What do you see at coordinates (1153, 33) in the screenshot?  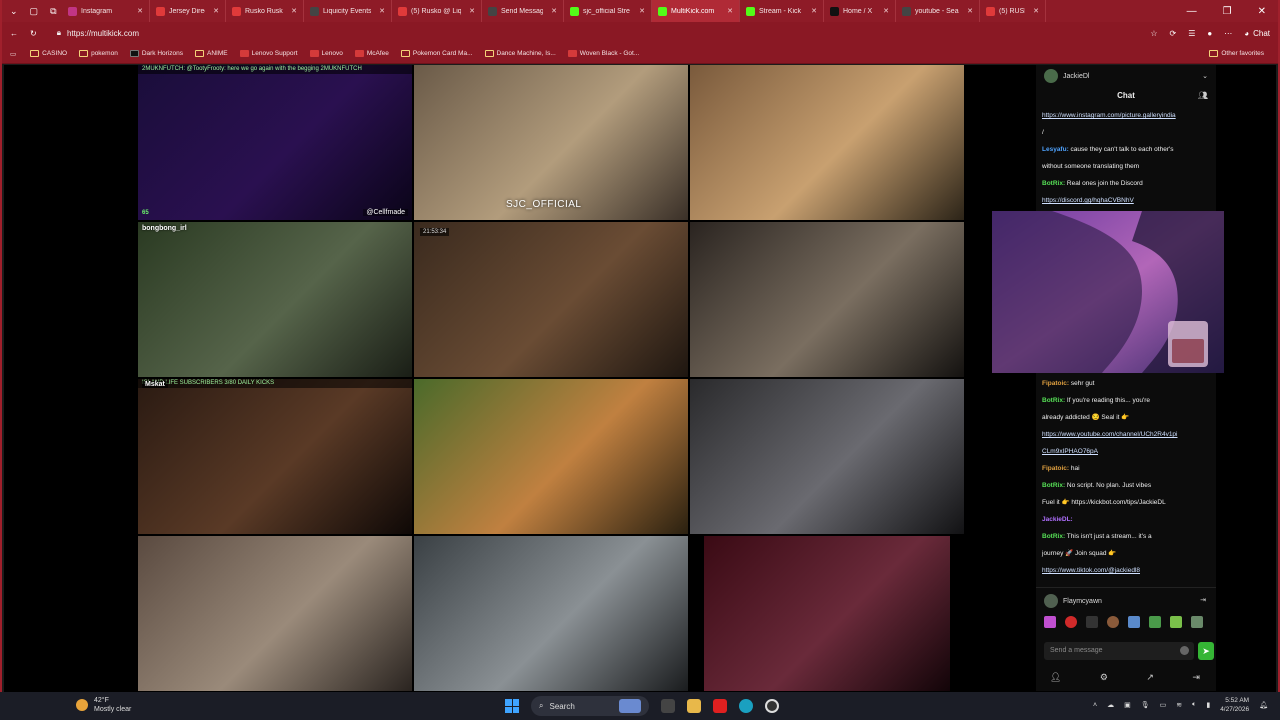 I see `favorite-star-icon: ☆` at bounding box center [1153, 33].